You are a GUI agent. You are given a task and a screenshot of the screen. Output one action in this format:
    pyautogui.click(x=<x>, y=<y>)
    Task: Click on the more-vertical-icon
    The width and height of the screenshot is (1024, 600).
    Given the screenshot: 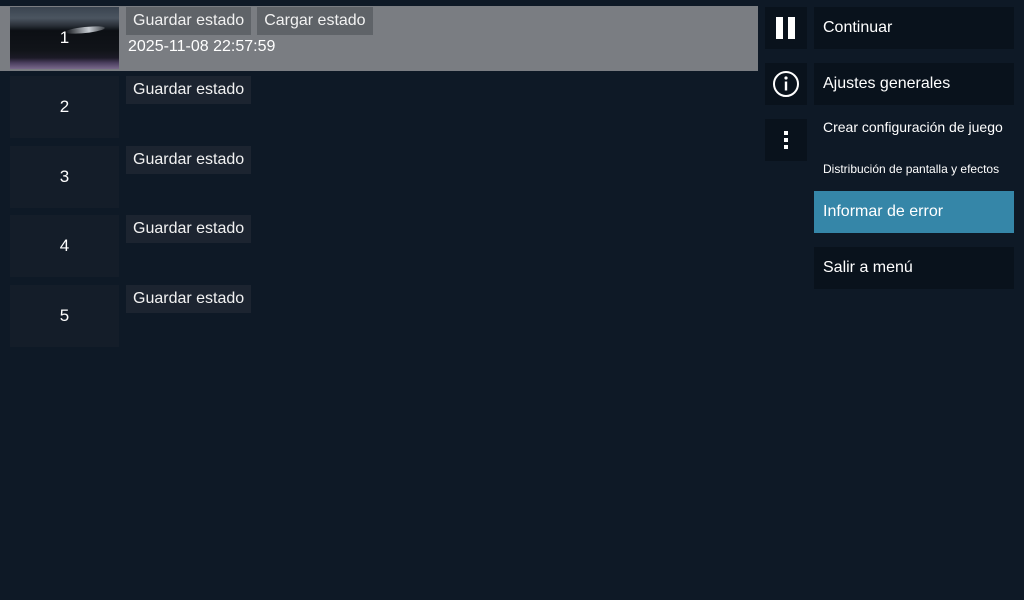 What is the action you would take?
    pyautogui.click(x=786, y=140)
    